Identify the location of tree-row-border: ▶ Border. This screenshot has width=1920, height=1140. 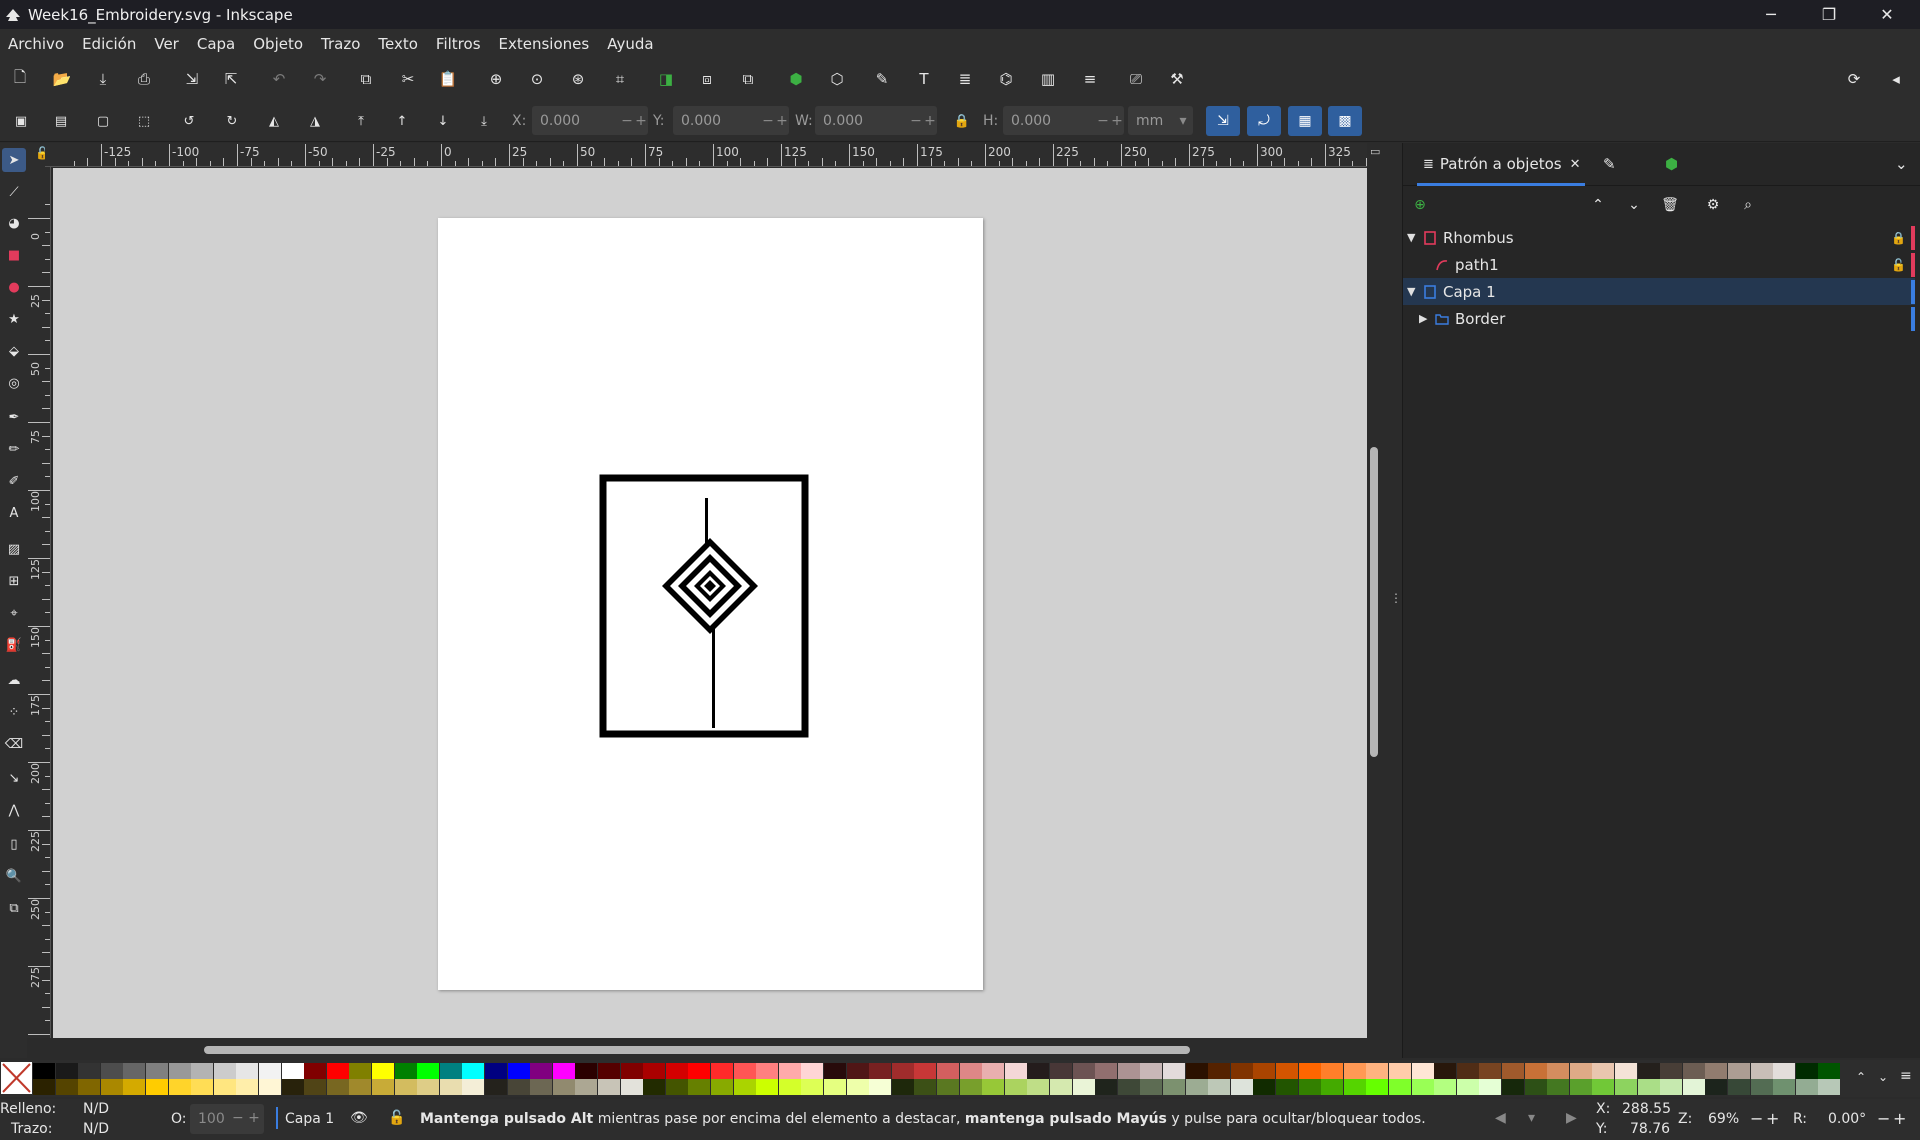
(1659, 318).